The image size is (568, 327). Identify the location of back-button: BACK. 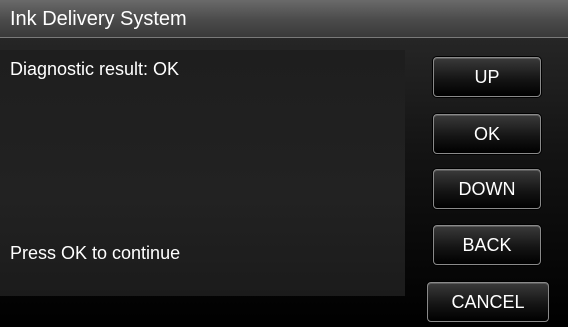
(487, 245).